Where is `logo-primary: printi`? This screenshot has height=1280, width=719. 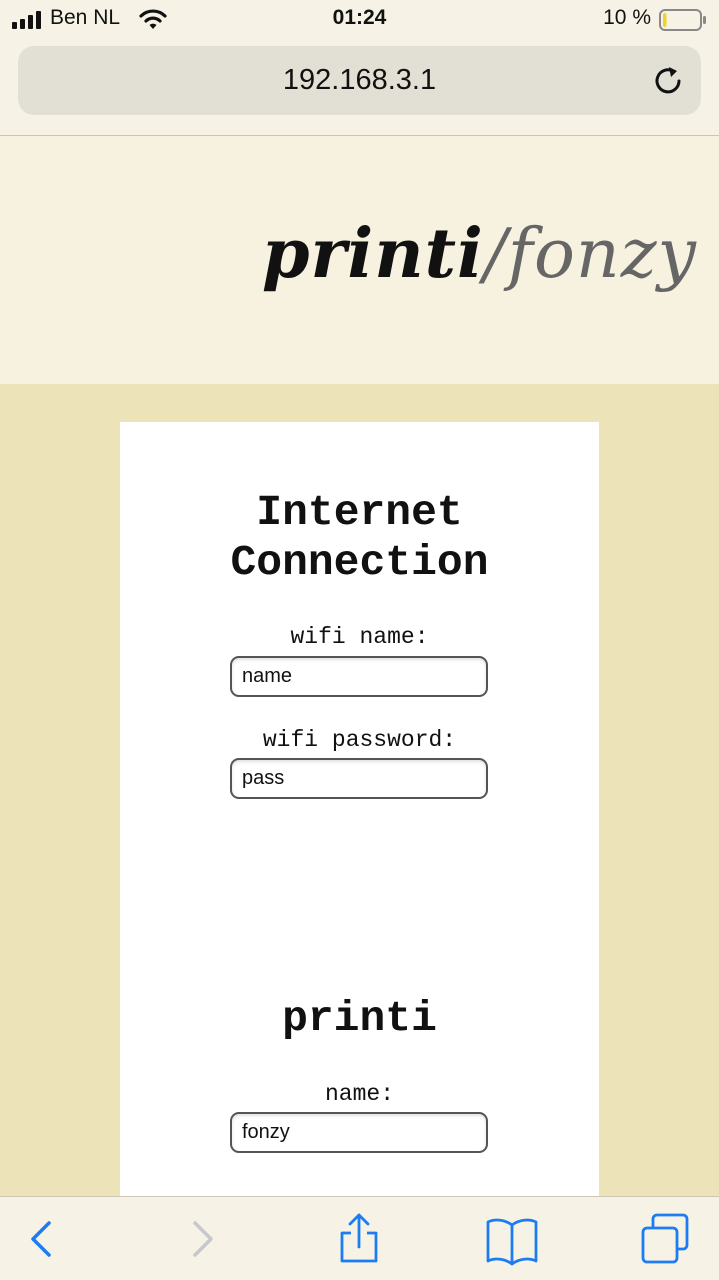
logo-primary: printi is located at coordinates (373, 254).